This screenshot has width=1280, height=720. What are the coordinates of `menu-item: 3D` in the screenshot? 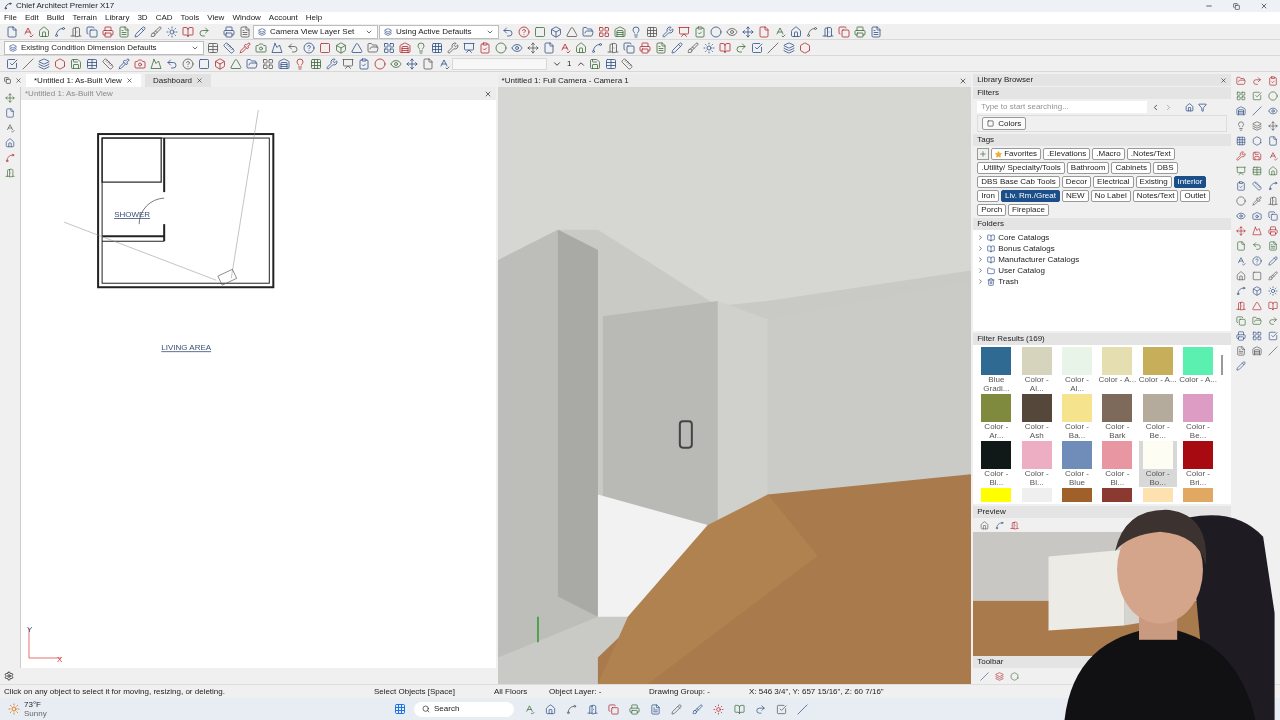 It's located at (142, 18).